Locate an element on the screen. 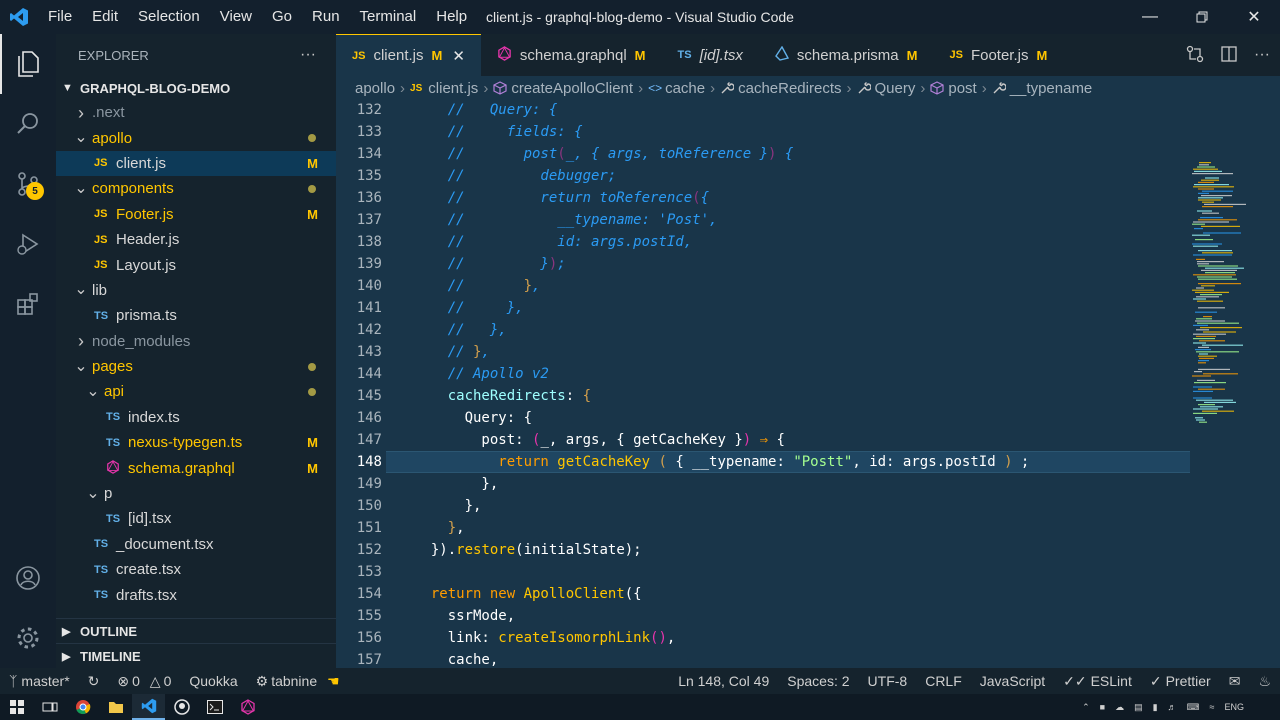  breadcrumb-item: apollo is located at coordinates (375, 88).